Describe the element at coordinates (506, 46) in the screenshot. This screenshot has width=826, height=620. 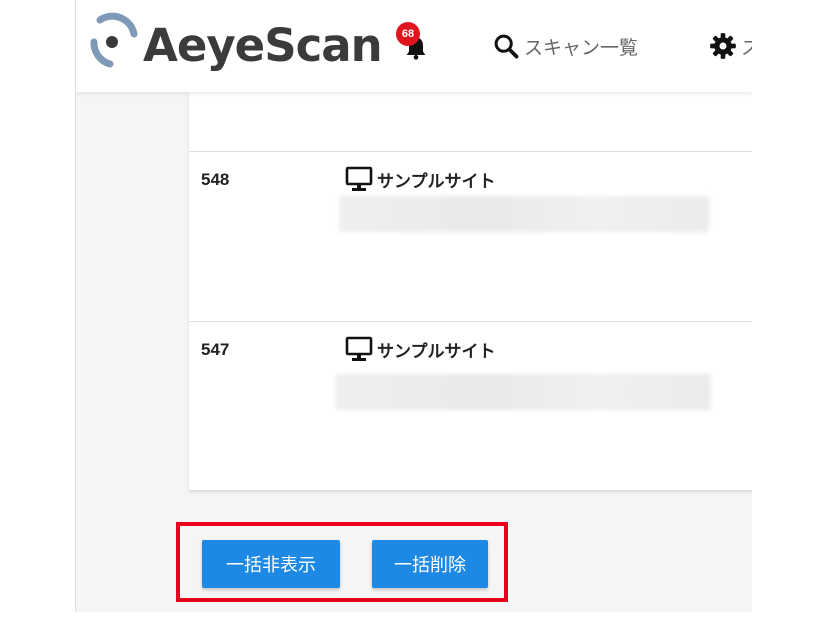
I see `search-icon` at that location.